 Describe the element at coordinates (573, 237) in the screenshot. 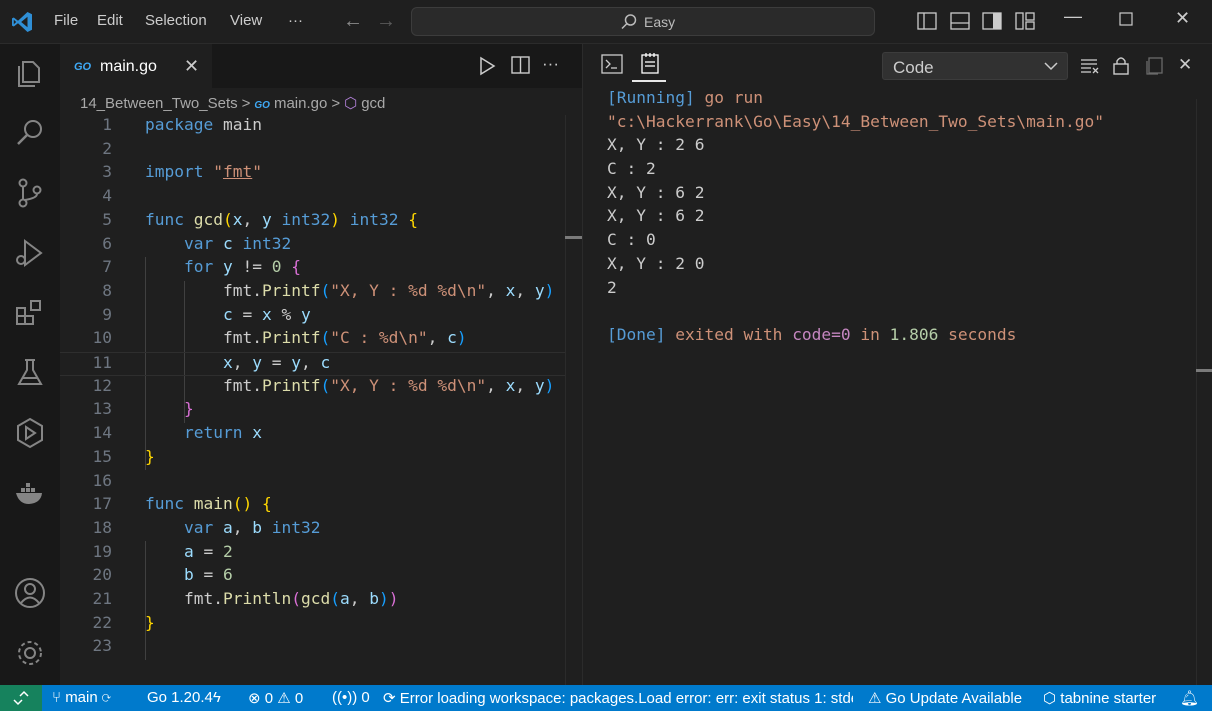

I see `editor-scroll-marker` at that location.